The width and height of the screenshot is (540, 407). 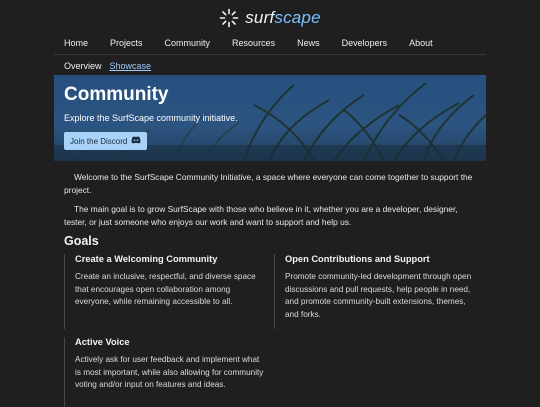 What do you see at coordinates (357, 259) in the screenshot?
I see `goal-card-title: Open Contributions and Support` at bounding box center [357, 259].